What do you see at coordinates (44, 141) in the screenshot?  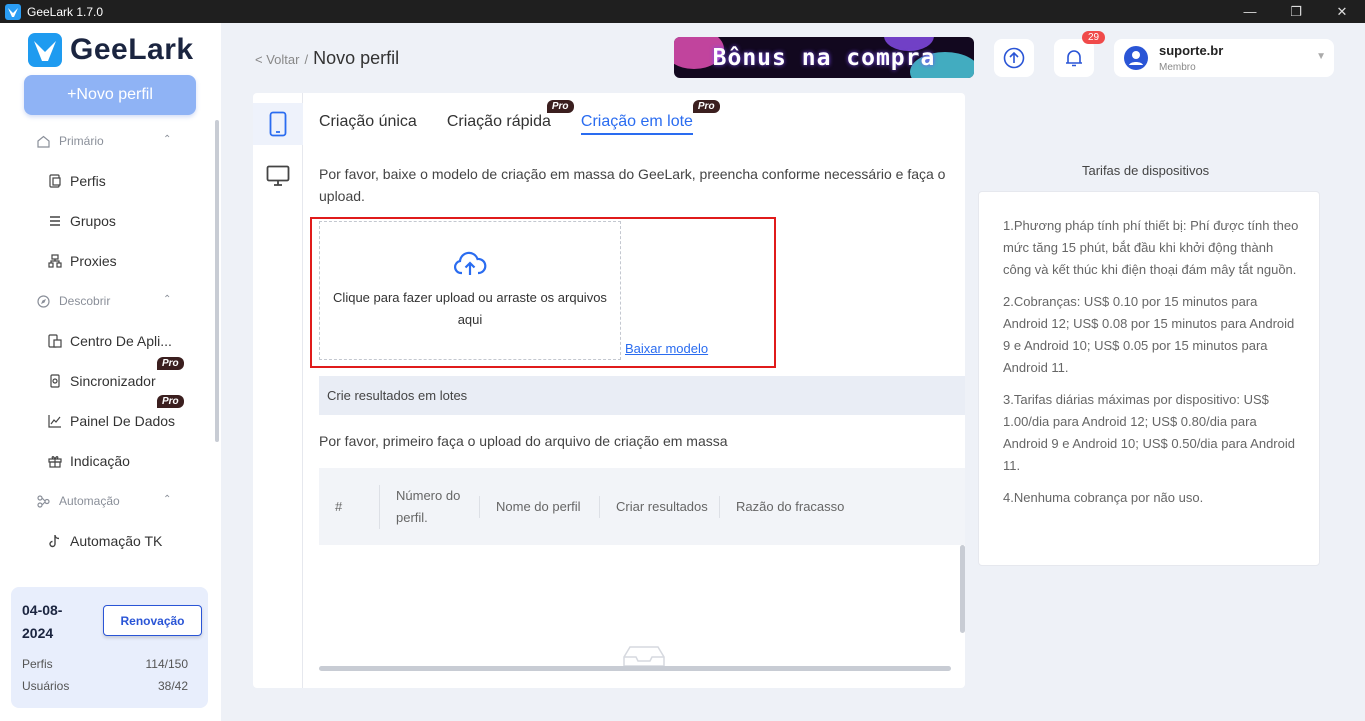 I see `home-icon` at bounding box center [44, 141].